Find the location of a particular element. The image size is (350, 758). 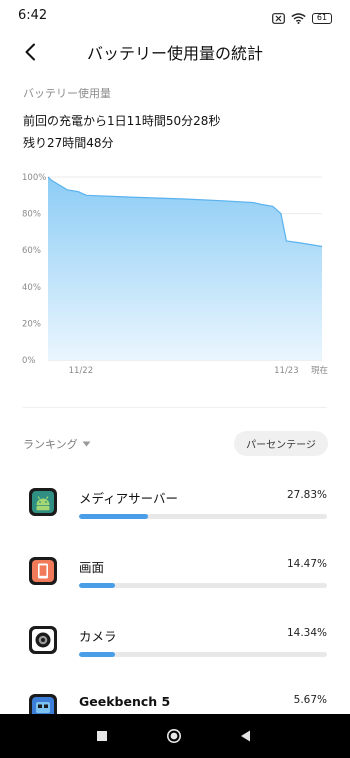

header: バッテリー使用量の統計 is located at coordinates (175, 52).